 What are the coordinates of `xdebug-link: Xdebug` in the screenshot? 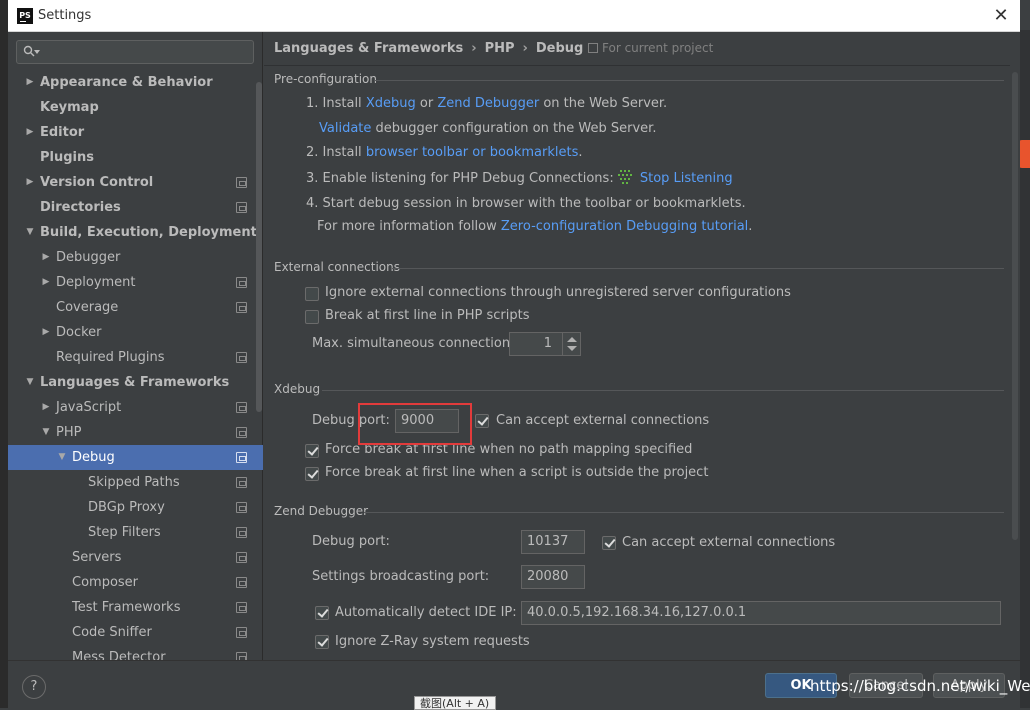 It's located at (391, 103).